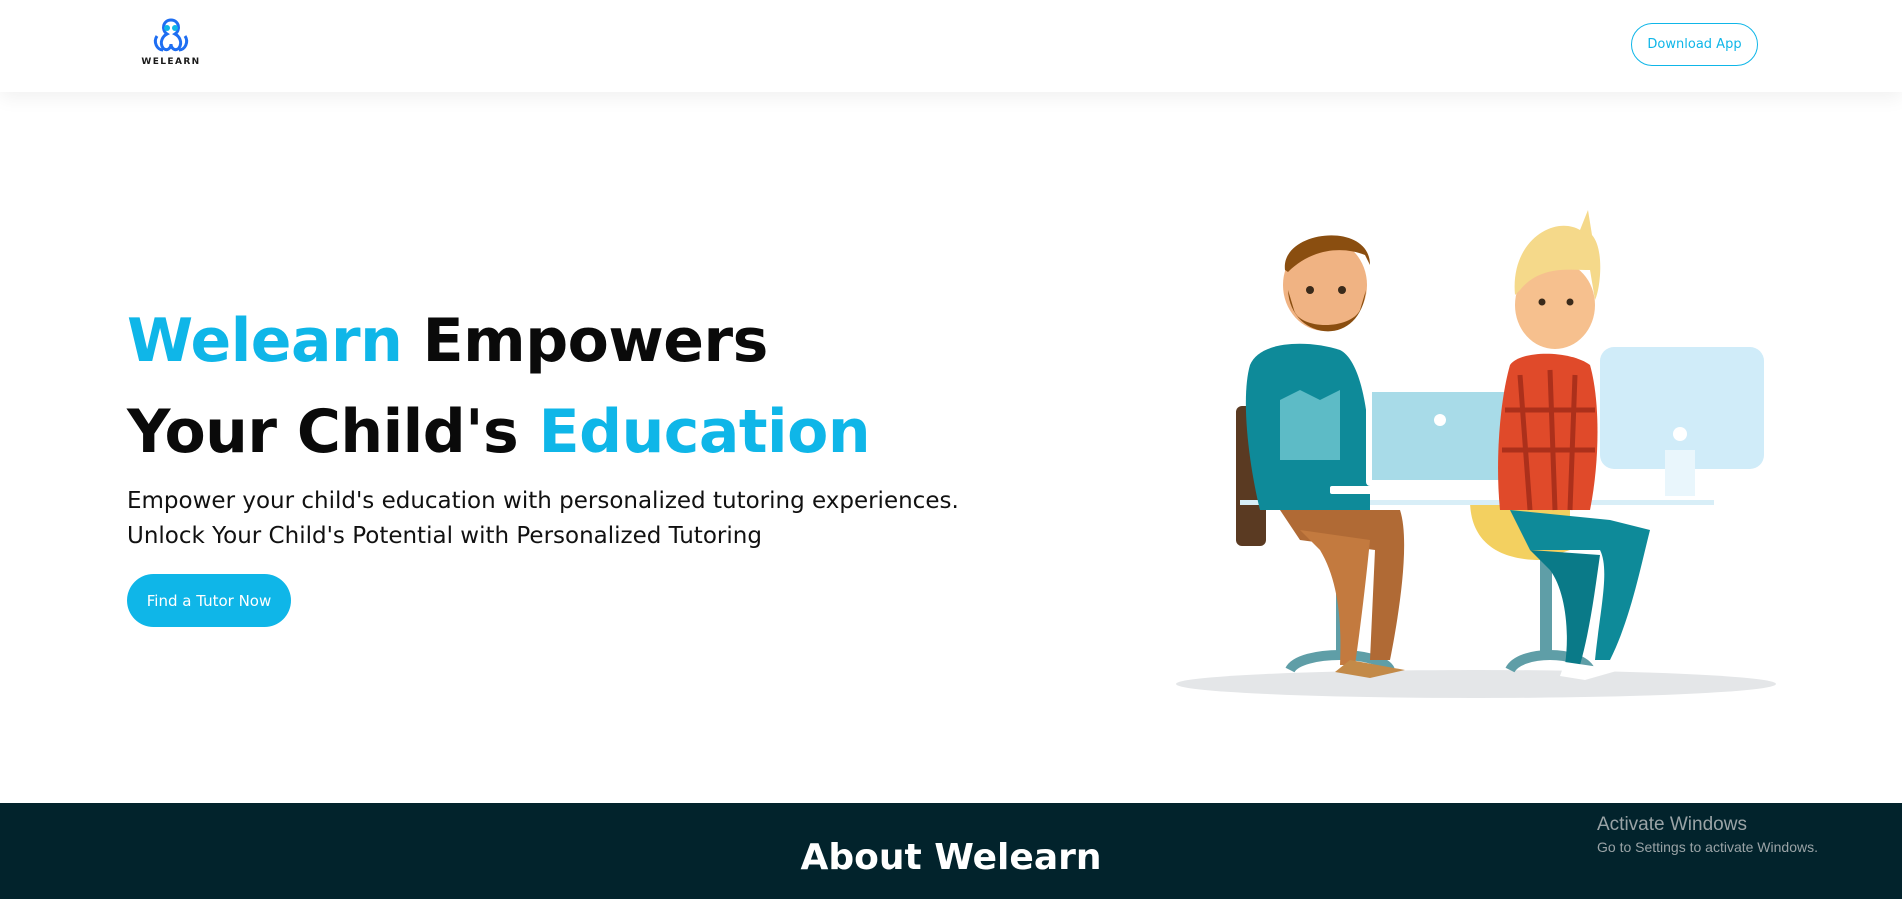  I want to click on hero-title-part: Empowers, so click(585, 341).